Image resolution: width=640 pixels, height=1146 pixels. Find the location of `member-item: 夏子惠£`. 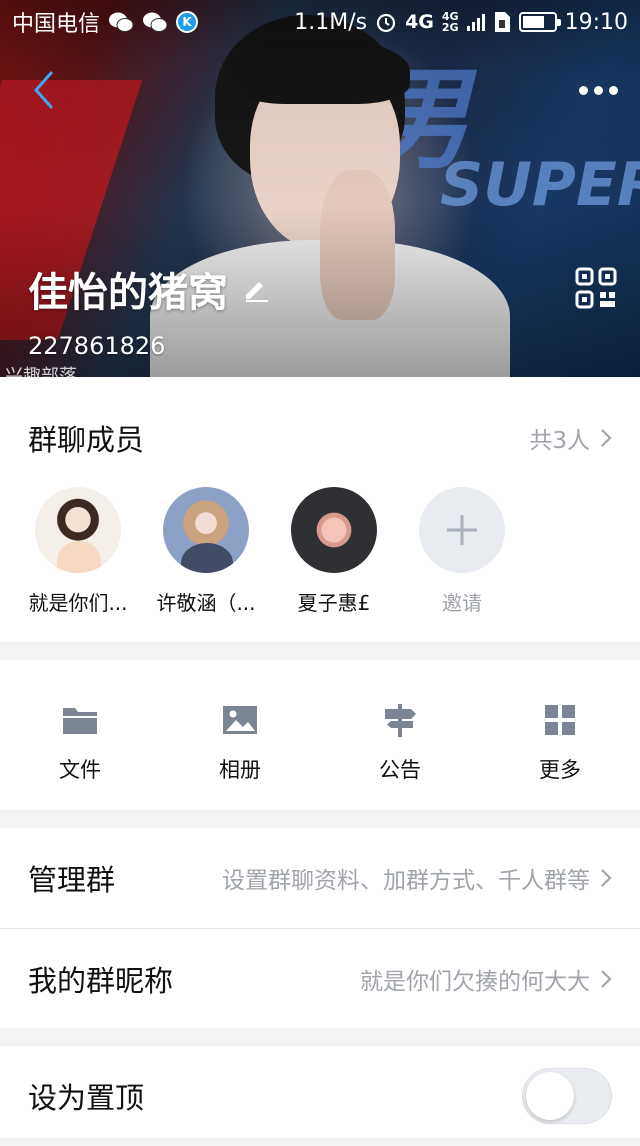

member-item: 夏子惠£ is located at coordinates (334, 551).